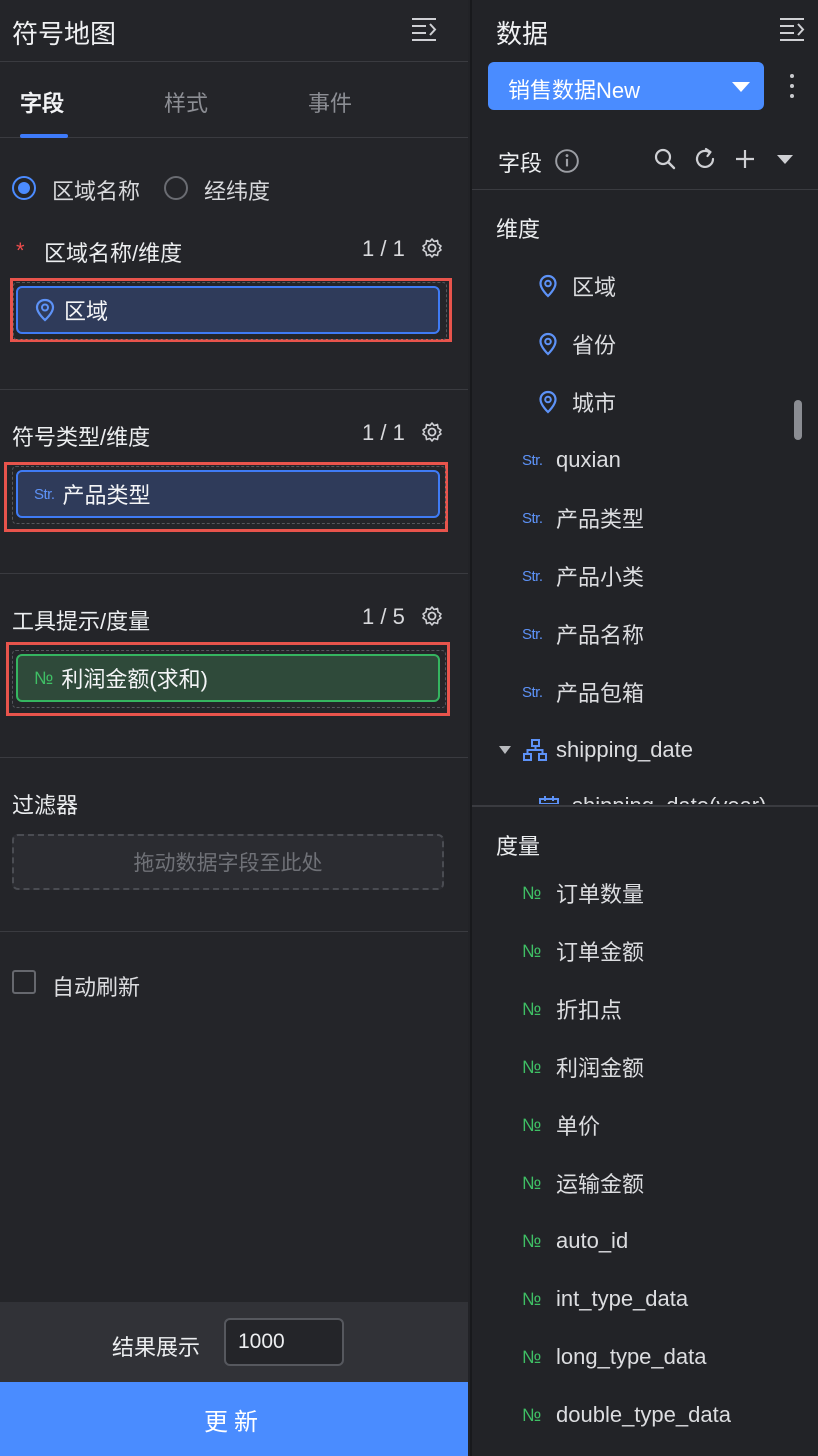  Describe the element at coordinates (622, 1298) in the screenshot. I see `field-name: int_type_data` at that location.